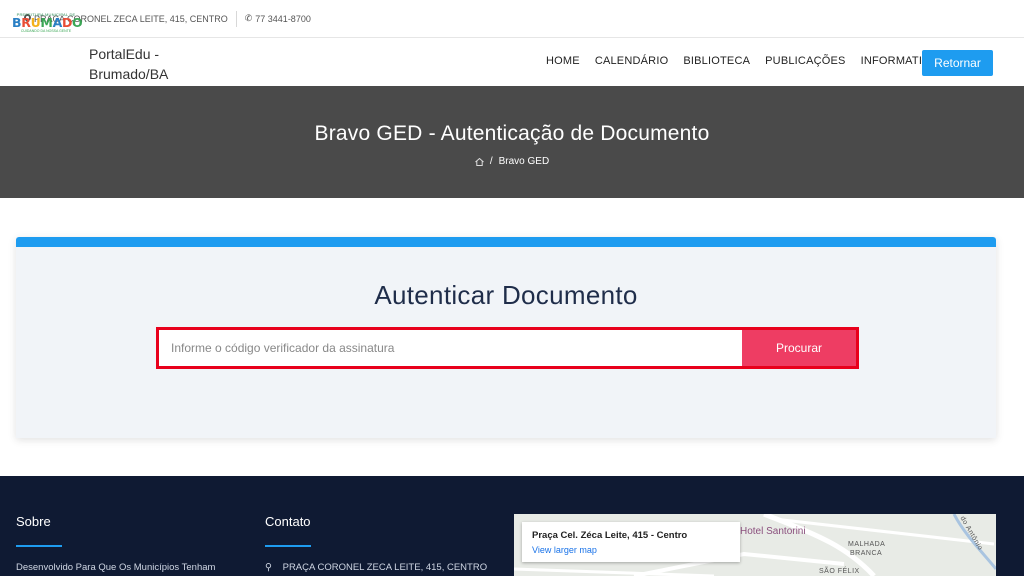 This screenshot has height=576, width=1024. I want to click on home-icon, so click(479, 161).